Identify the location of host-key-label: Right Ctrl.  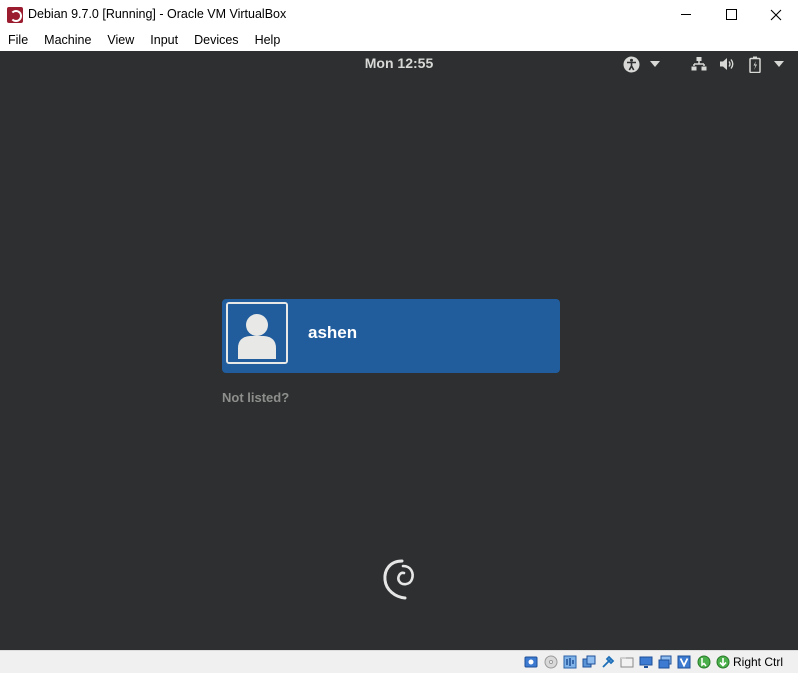
(758, 662).